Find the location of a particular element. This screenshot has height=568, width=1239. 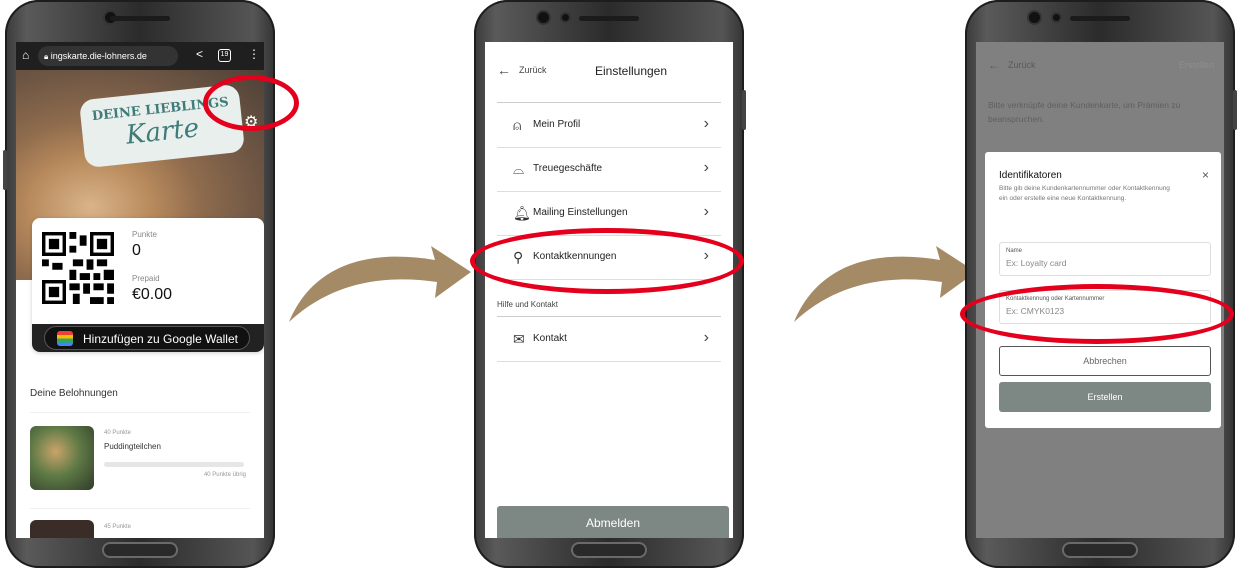

wallet-button-label: Hinzufügen zu Google Wallet is located at coordinates (160, 339).